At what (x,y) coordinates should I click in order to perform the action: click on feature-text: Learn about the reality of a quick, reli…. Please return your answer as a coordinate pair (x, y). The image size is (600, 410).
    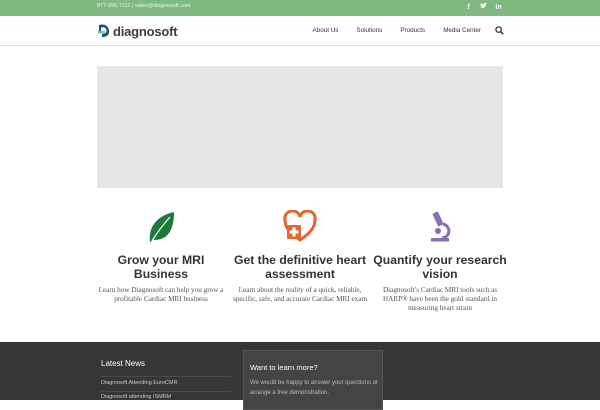
    Looking at the image, I should click on (300, 294).